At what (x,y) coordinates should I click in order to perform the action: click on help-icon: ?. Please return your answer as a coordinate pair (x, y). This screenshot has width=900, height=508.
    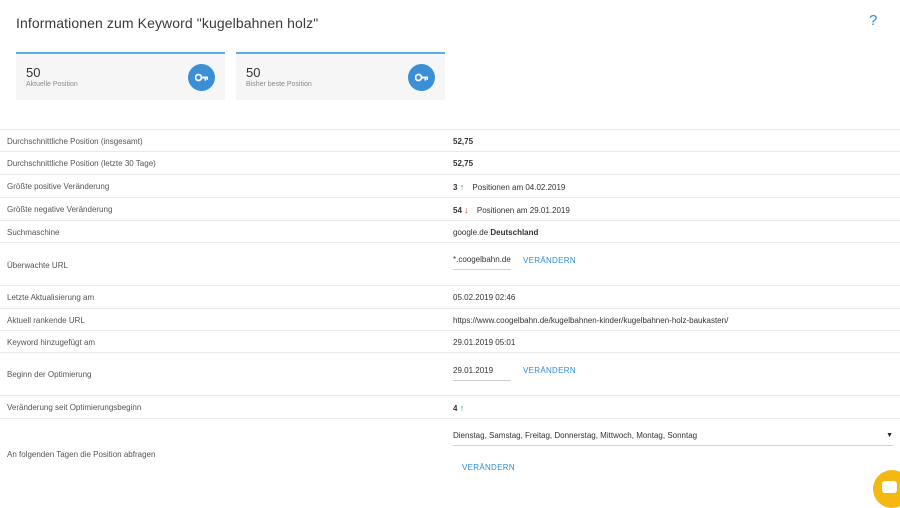
    Looking at the image, I should click on (873, 20).